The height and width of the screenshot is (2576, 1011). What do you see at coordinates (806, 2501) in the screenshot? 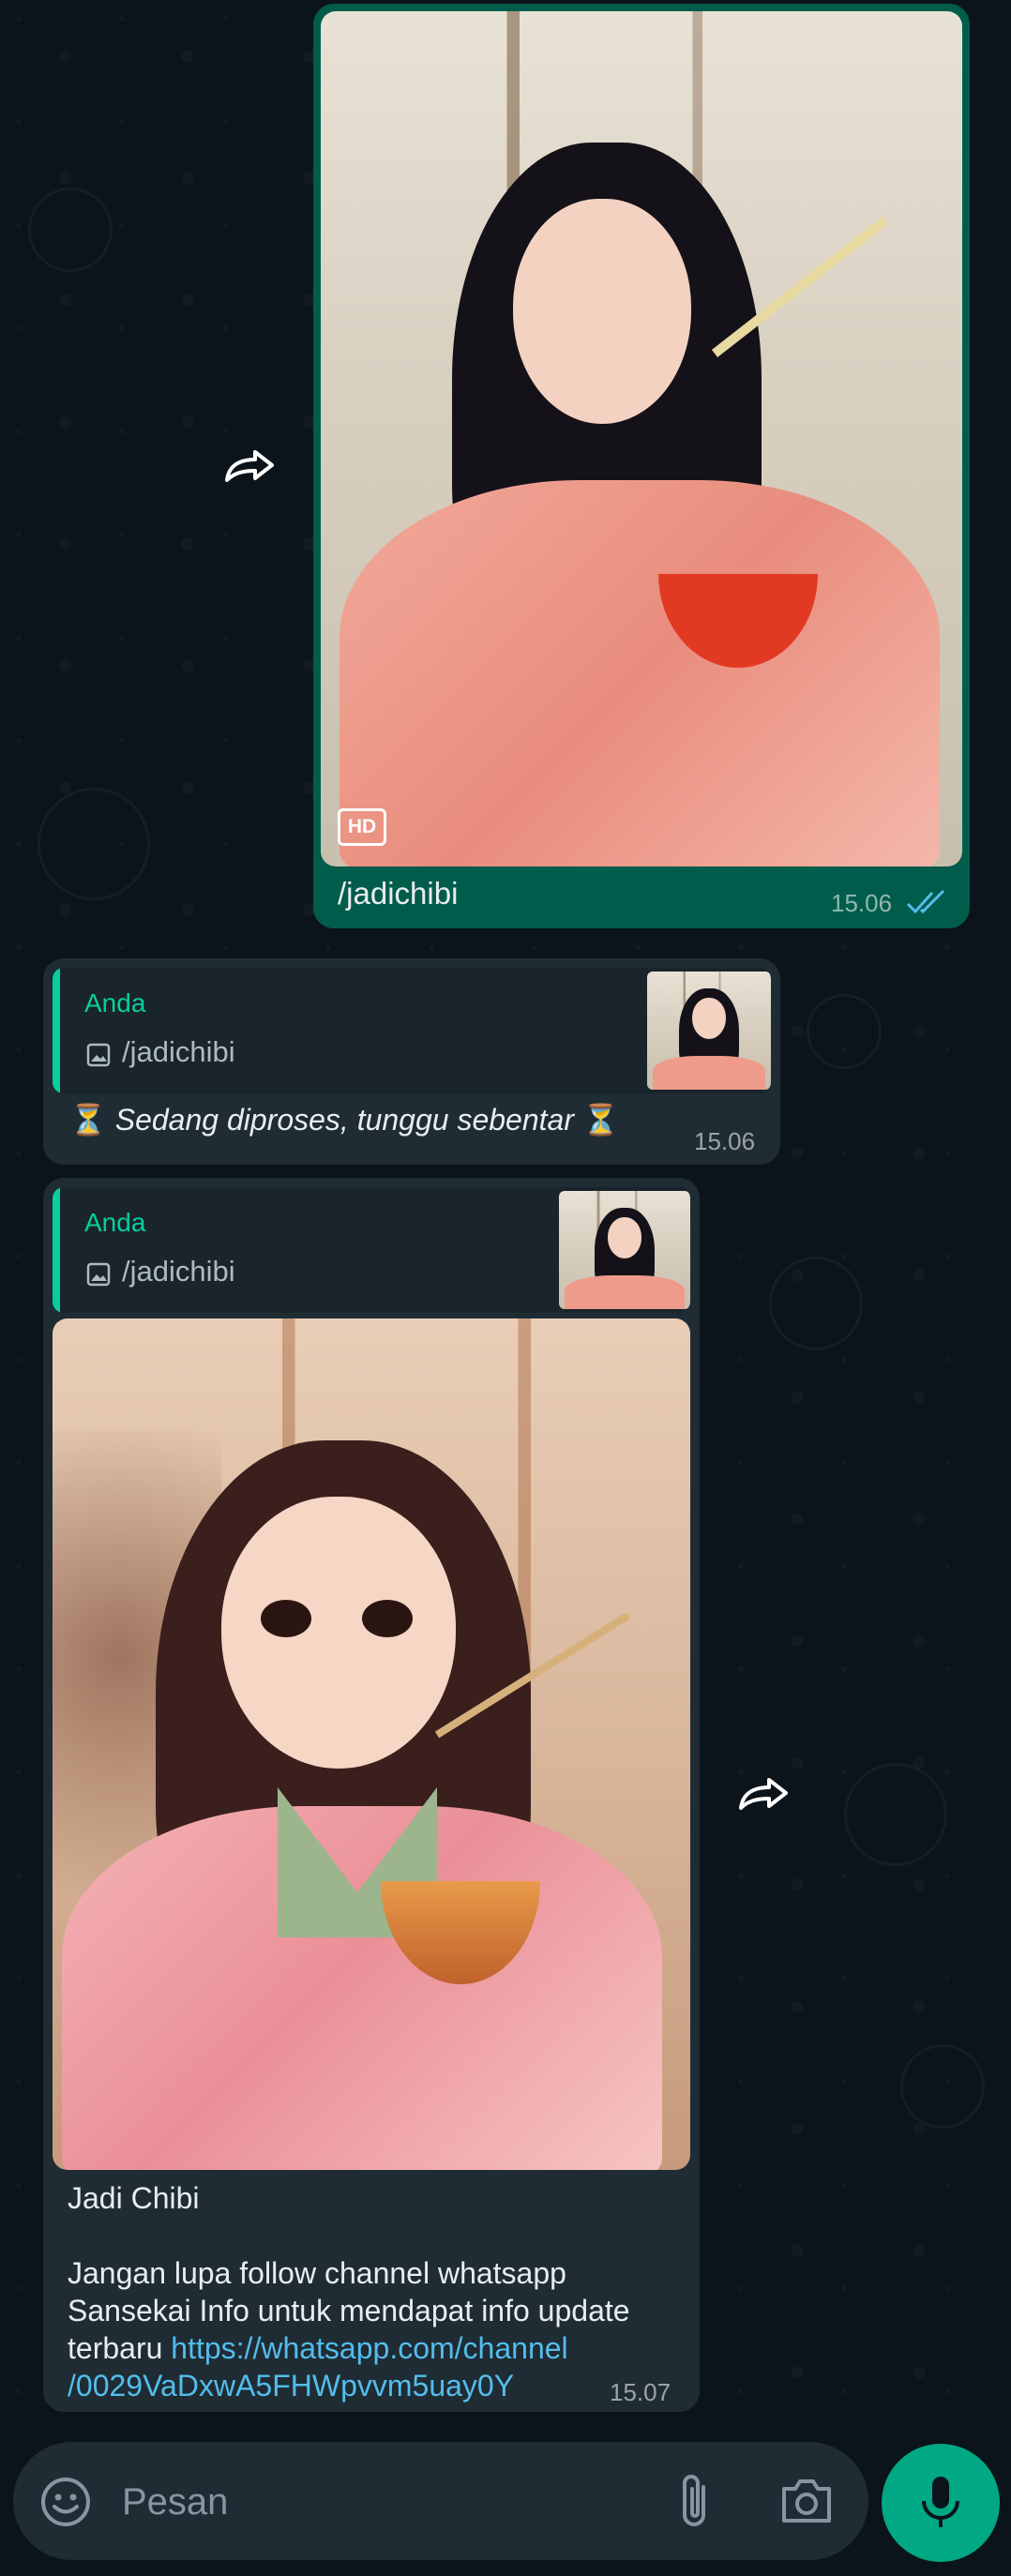
I see `camera-icon` at bounding box center [806, 2501].